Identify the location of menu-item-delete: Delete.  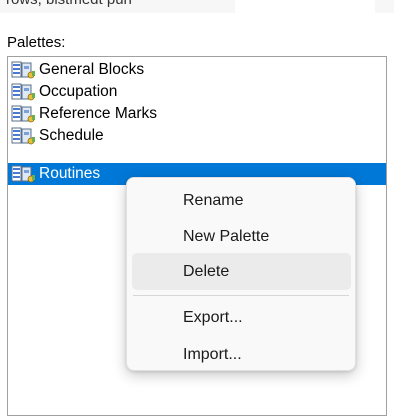
(241, 271).